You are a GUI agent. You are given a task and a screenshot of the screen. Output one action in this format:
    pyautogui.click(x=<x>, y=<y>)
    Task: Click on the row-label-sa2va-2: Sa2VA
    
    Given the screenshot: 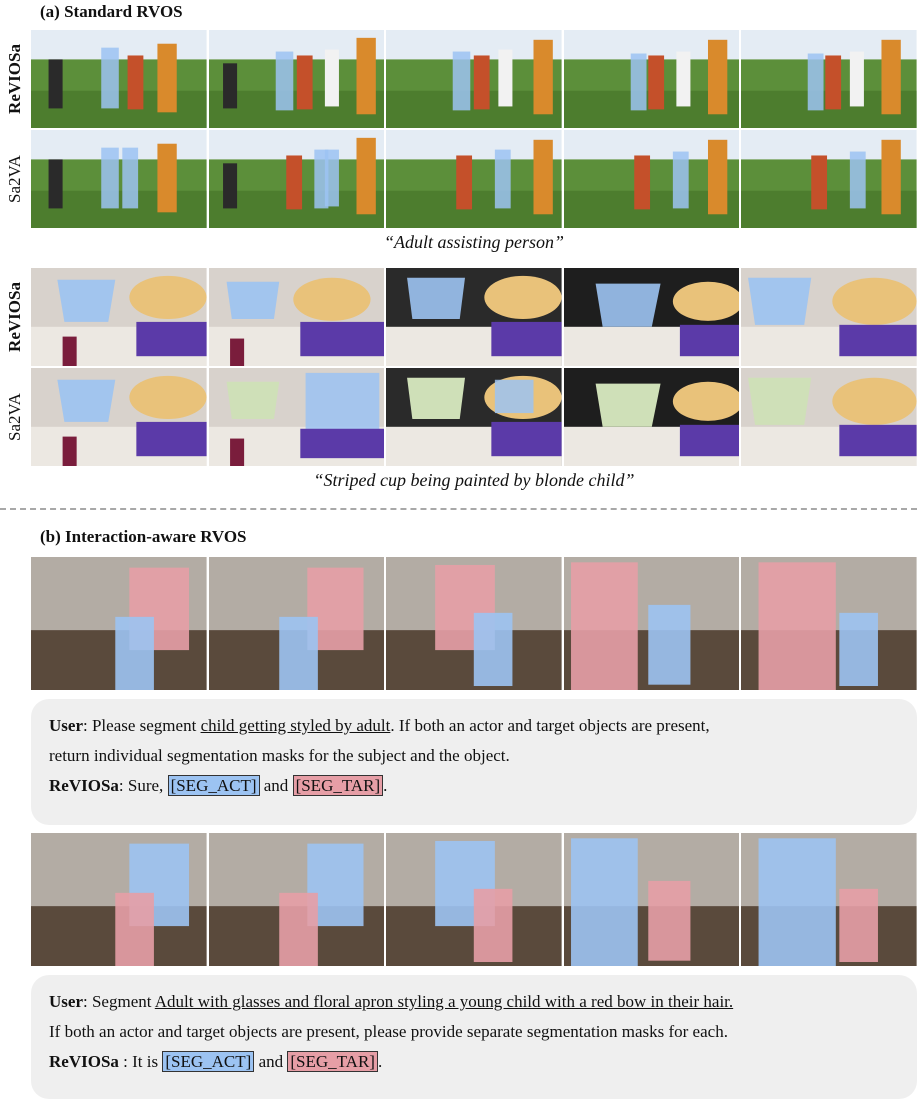 What is the action you would take?
    pyautogui.click(x=14, y=417)
    